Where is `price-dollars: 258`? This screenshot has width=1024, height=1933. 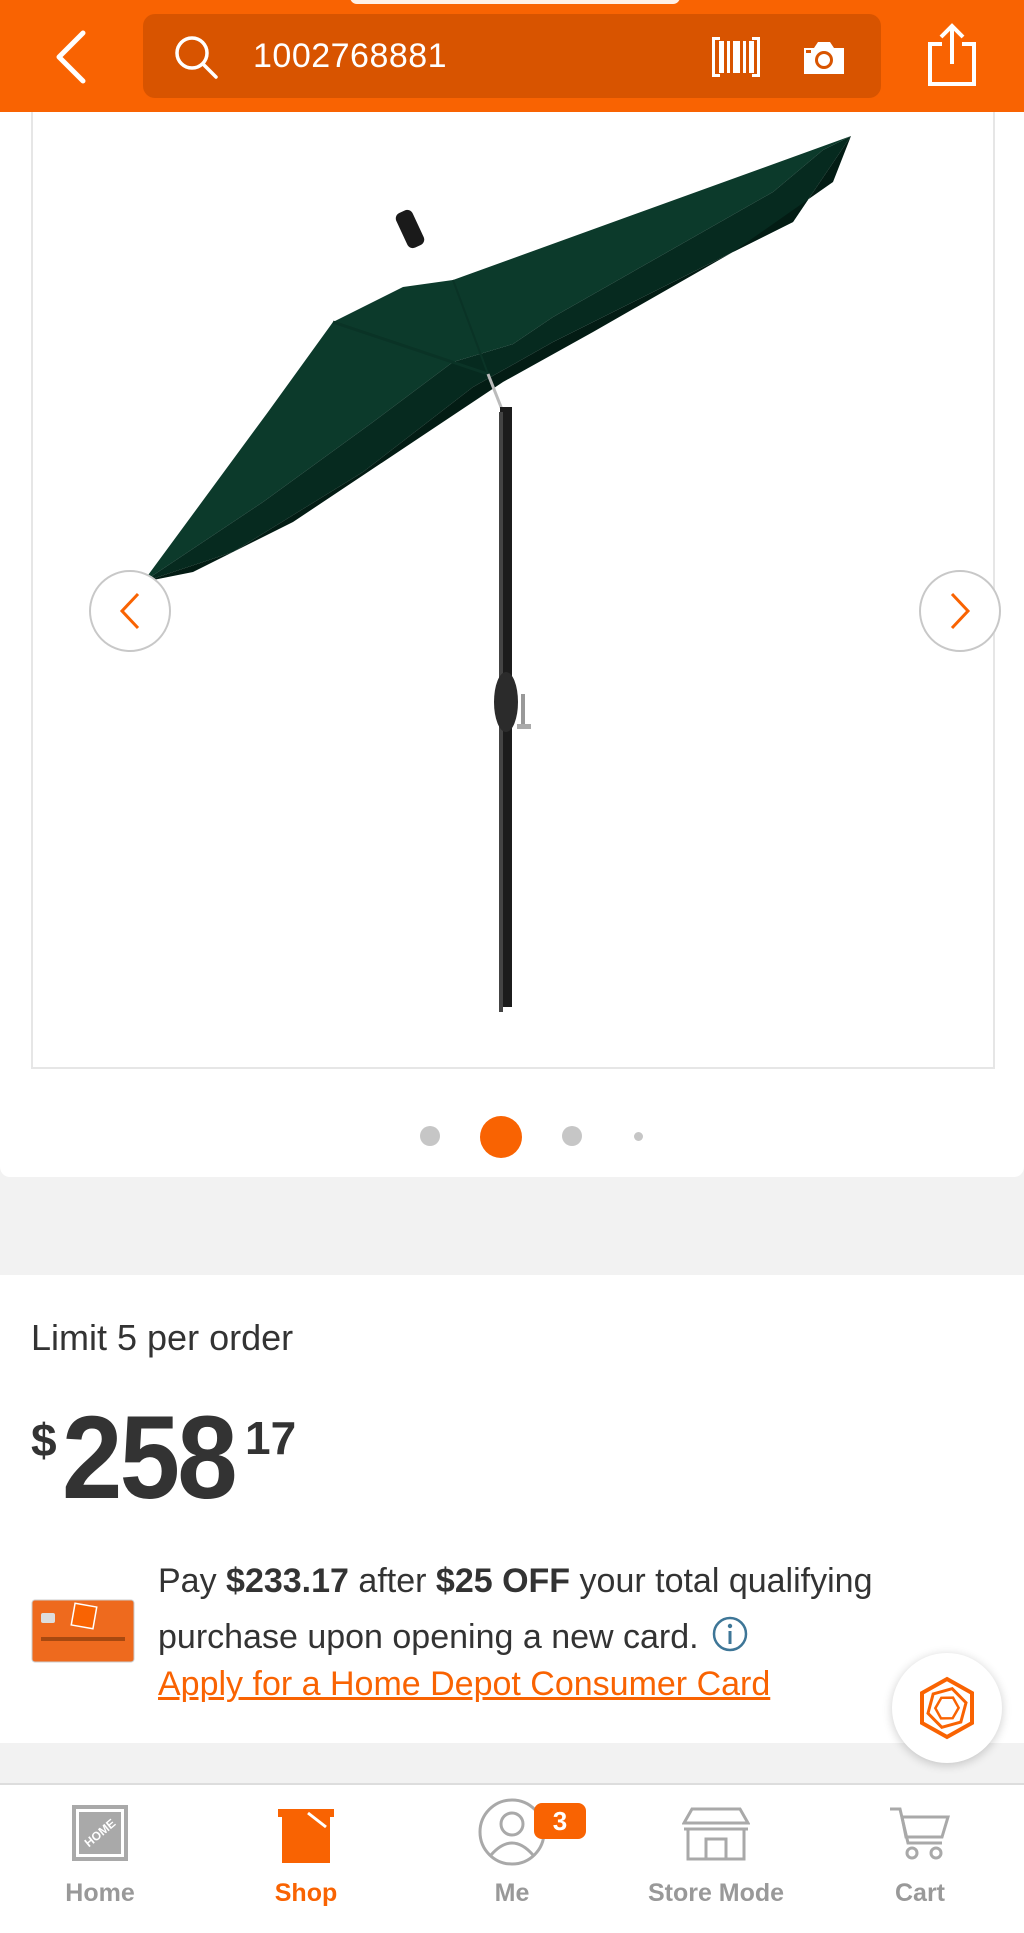
price-dollars: 258 is located at coordinates (150, 1458).